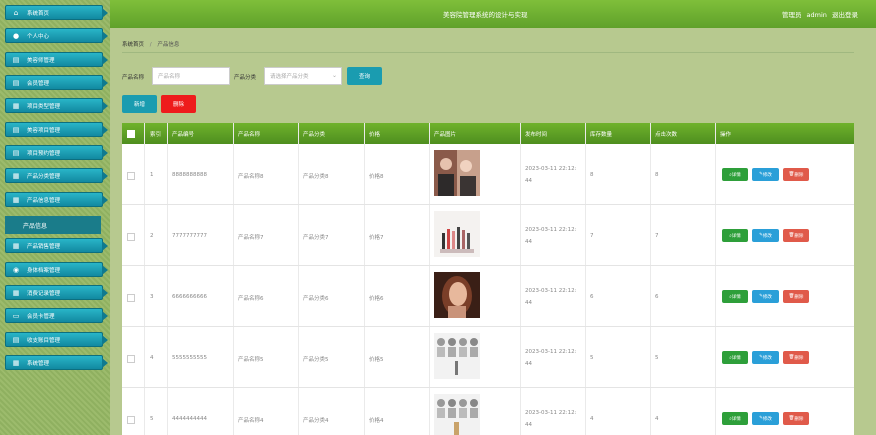 Image resolution: width=876 pixels, height=435 pixels. What do you see at coordinates (251, 360) in the screenshot?
I see `cell-name: 产品名称5` at bounding box center [251, 360].